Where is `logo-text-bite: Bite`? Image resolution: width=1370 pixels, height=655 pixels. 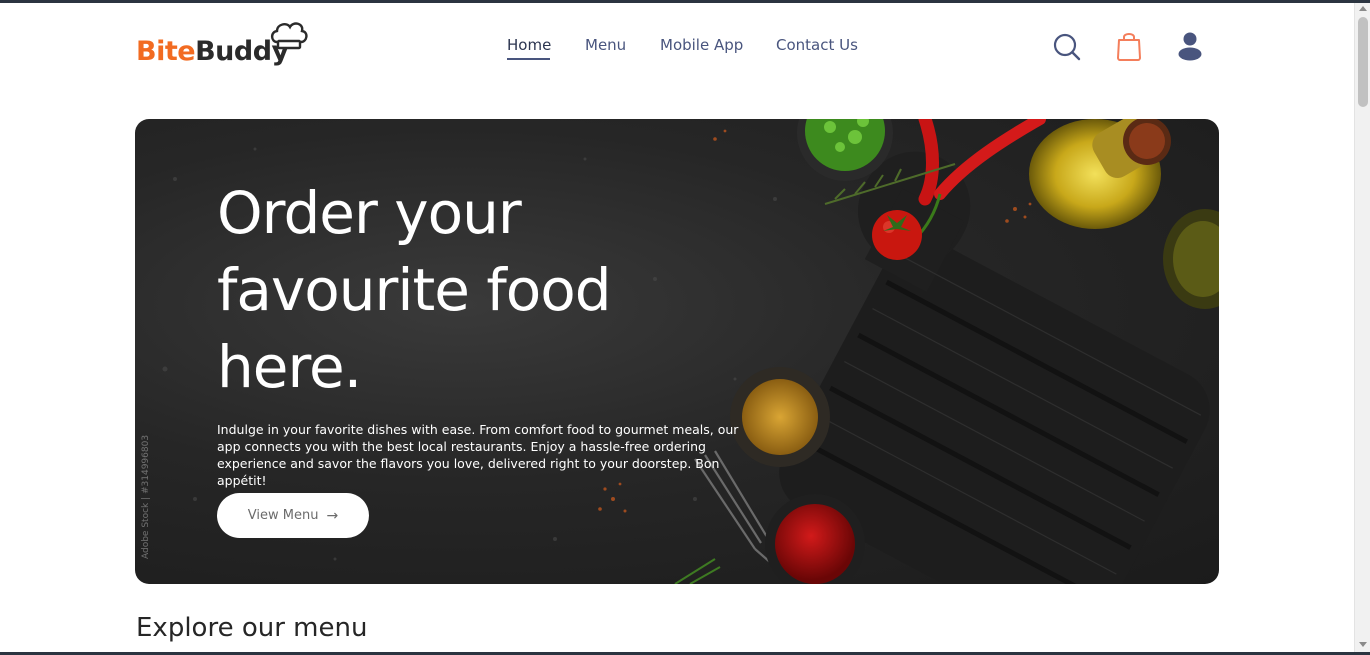 logo-text-bite: Bite is located at coordinates (166, 51).